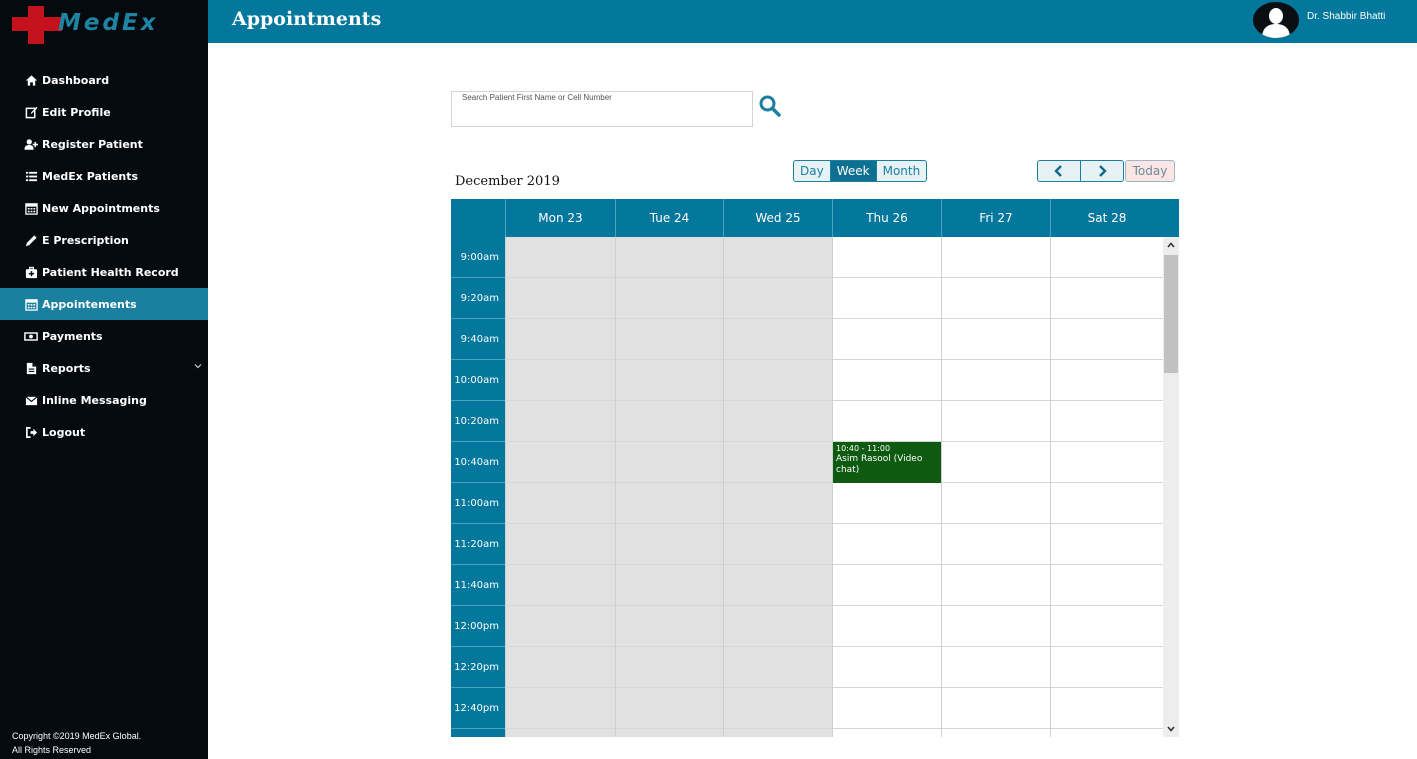 Image resolution: width=1417 pixels, height=759 pixels. I want to click on avatar, so click(1276, 20).